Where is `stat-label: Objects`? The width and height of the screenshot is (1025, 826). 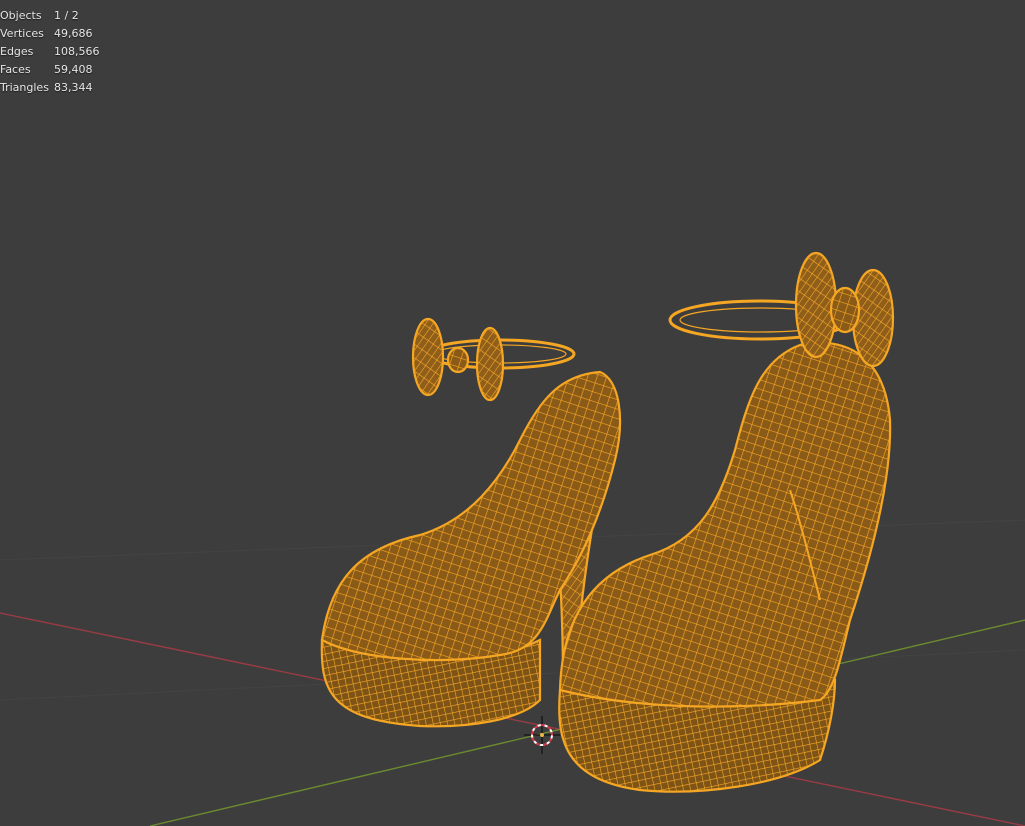
stat-label: Objects is located at coordinates (21, 15).